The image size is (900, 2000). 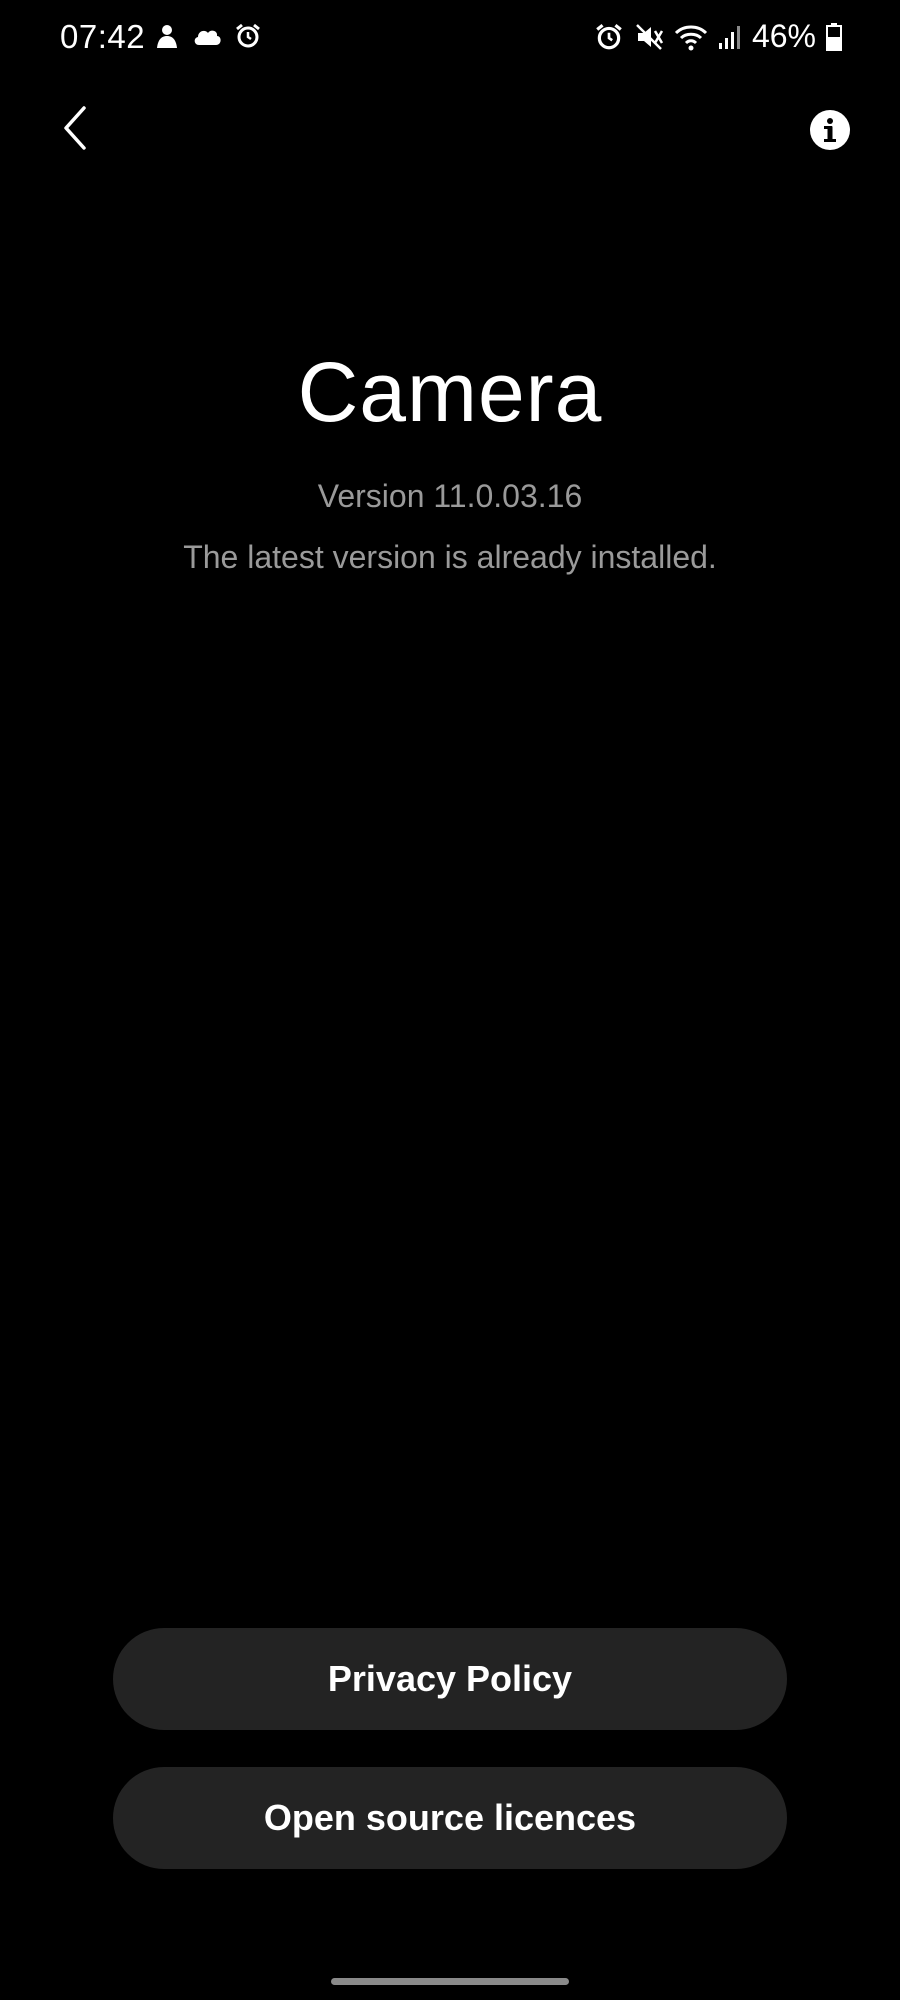 I want to click on navigation-gesture-handle, so click(x=450, y=1981).